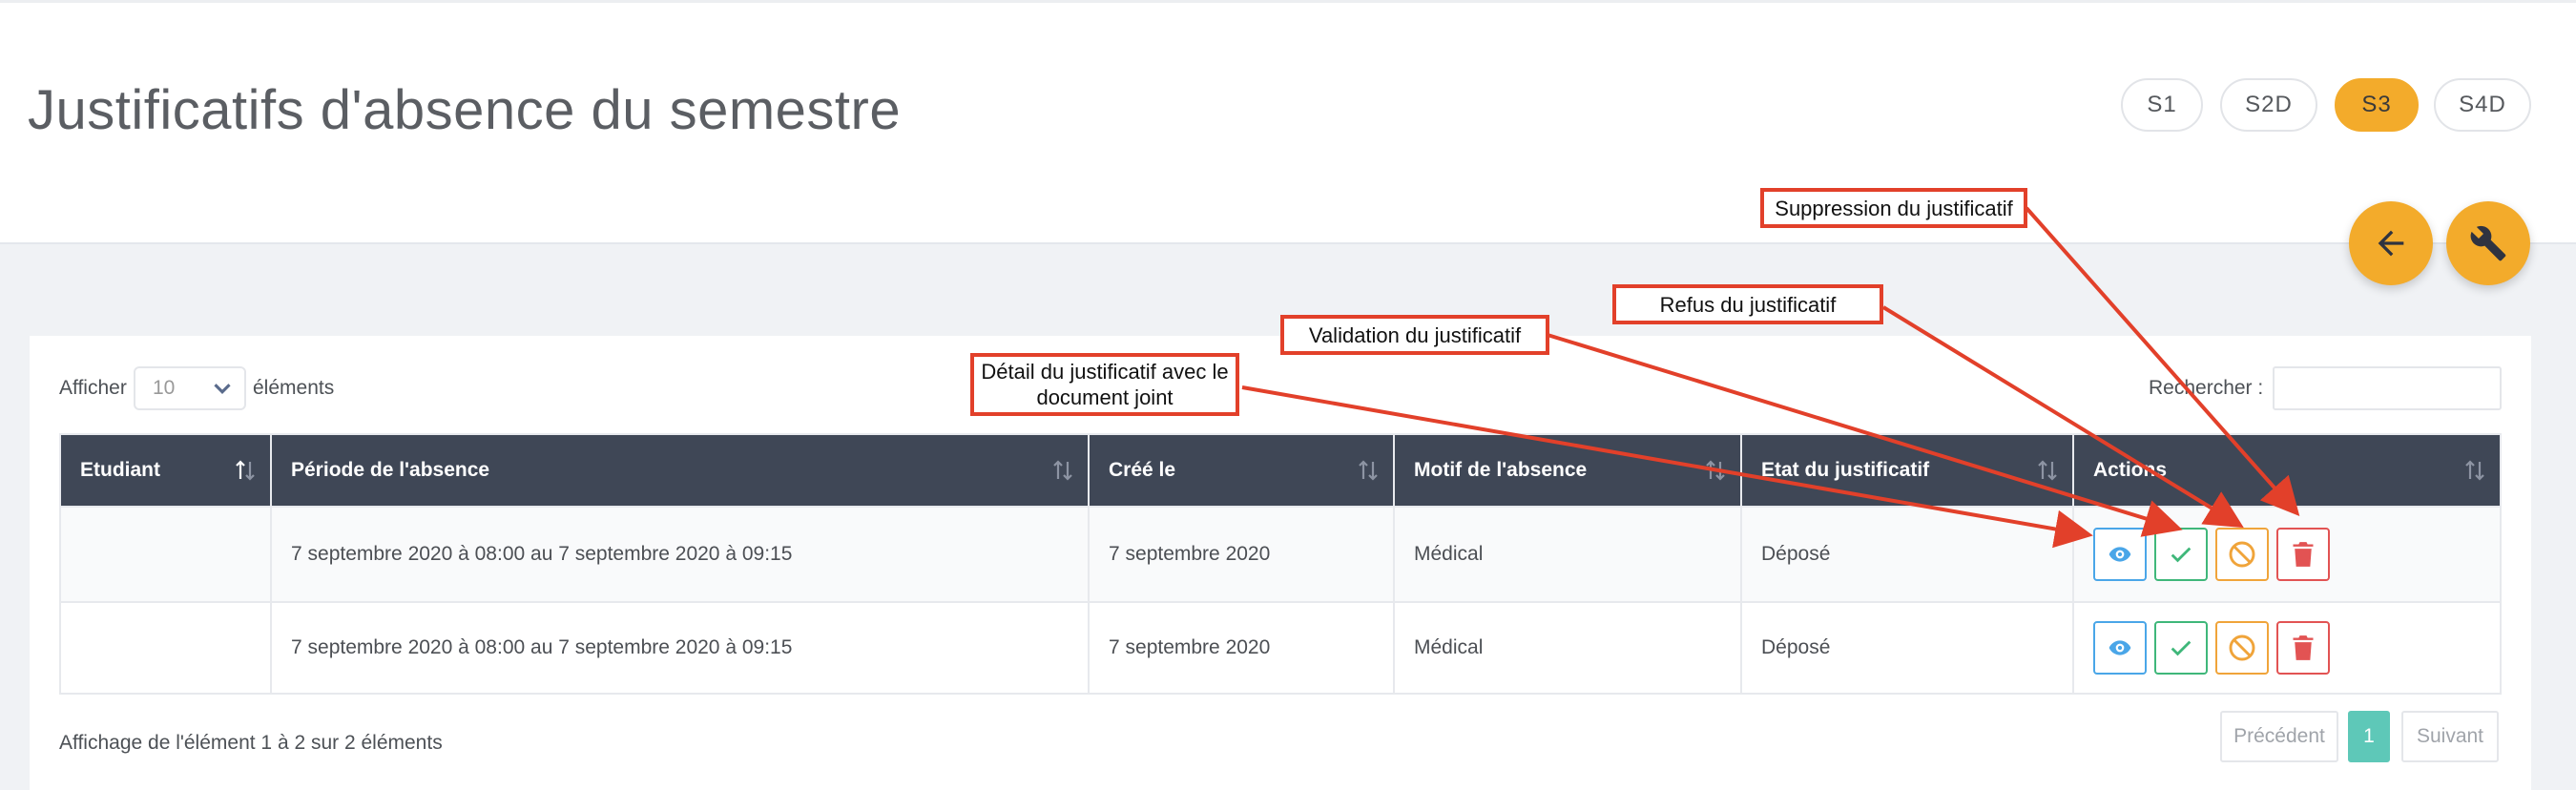 The image size is (2576, 790). Describe the element at coordinates (1865, 435) in the screenshot. I see `arrow-validation` at that location.